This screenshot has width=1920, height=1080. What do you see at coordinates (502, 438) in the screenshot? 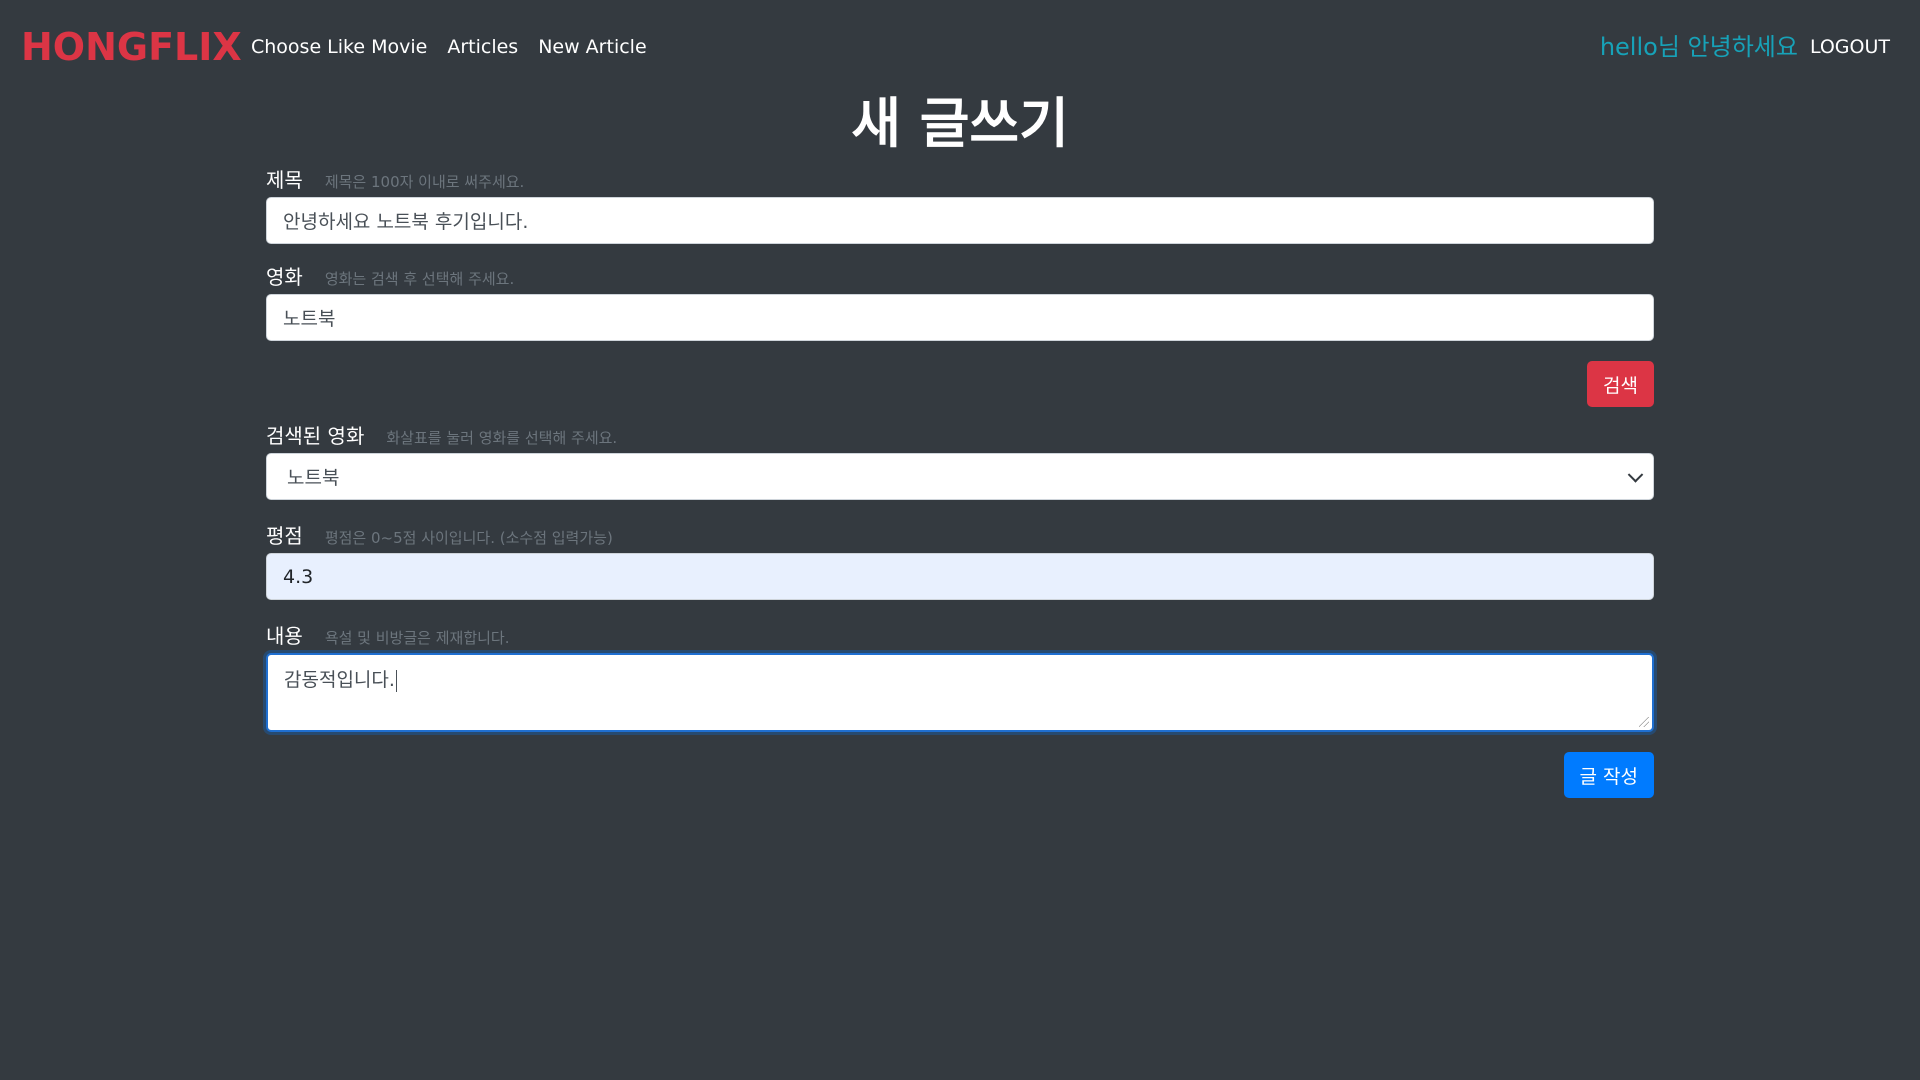
I see `searched-movie-help: 화살표를 눌러 영화를 선택해 주세요.` at bounding box center [502, 438].